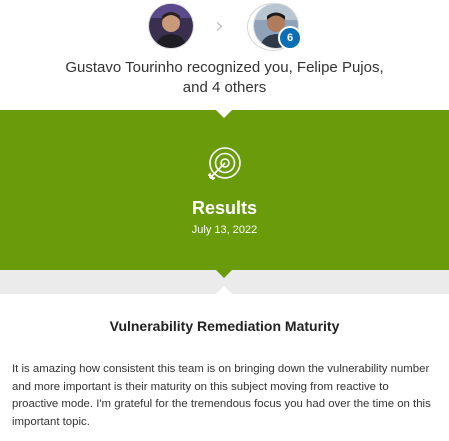  I want to click on recipient-name: Felipe Pujos, so click(338, 67).